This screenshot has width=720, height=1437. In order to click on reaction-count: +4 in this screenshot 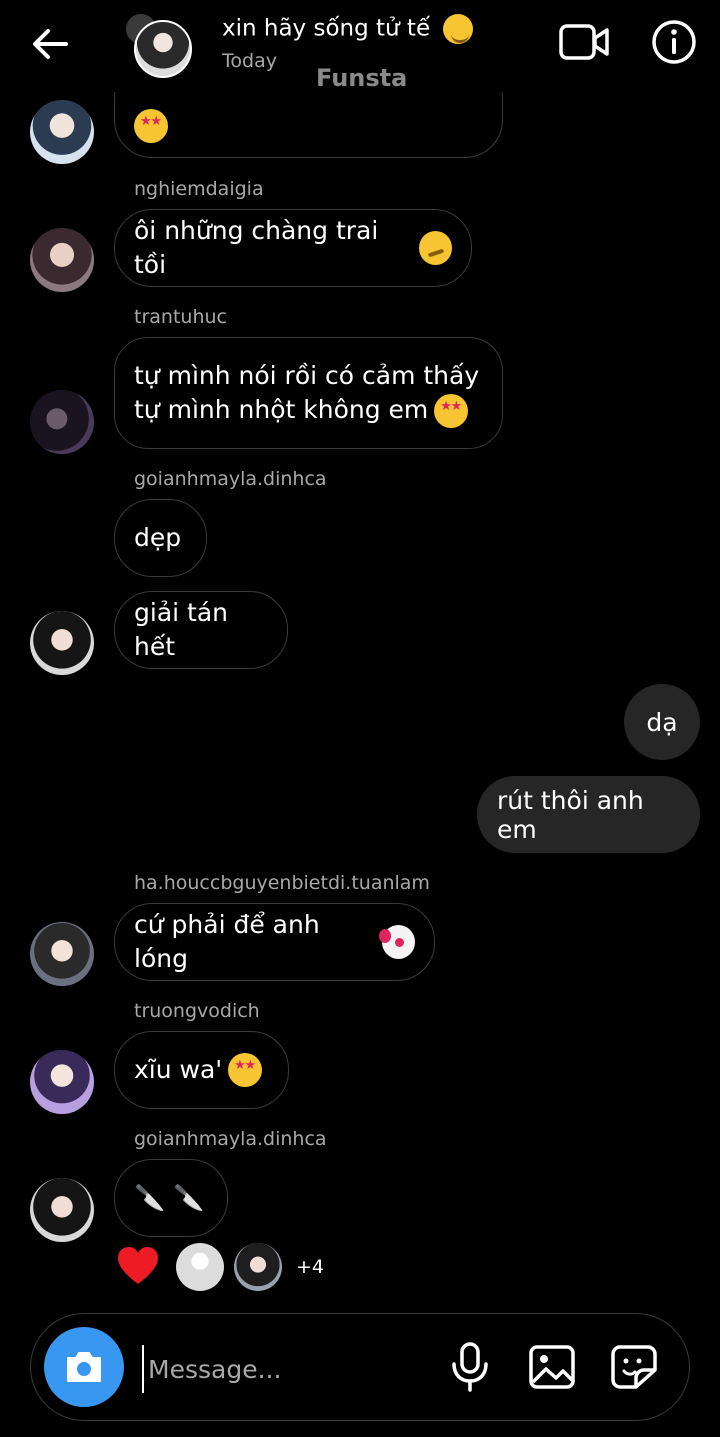, I will do `click(310, 1267)`.